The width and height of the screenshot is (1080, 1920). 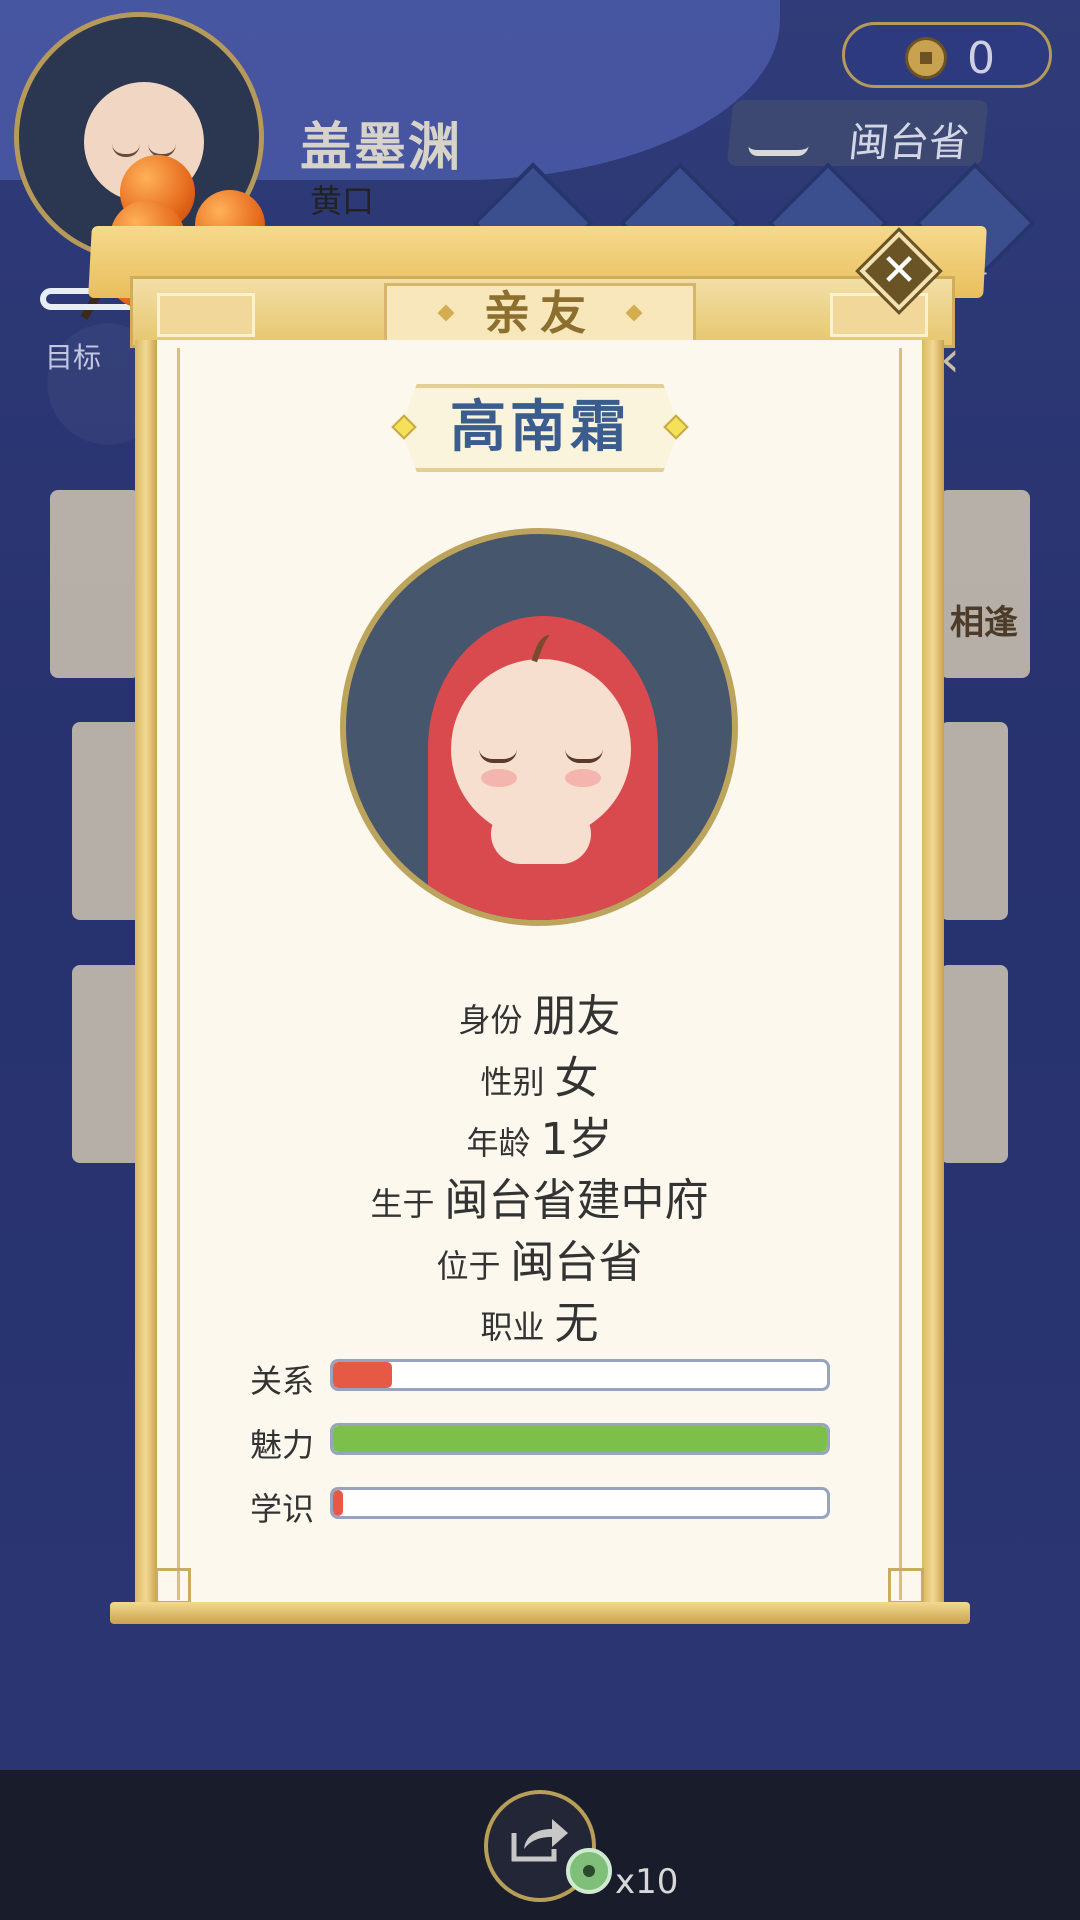 I want to click on info-key: 位于, so click(x=468, y=1266).